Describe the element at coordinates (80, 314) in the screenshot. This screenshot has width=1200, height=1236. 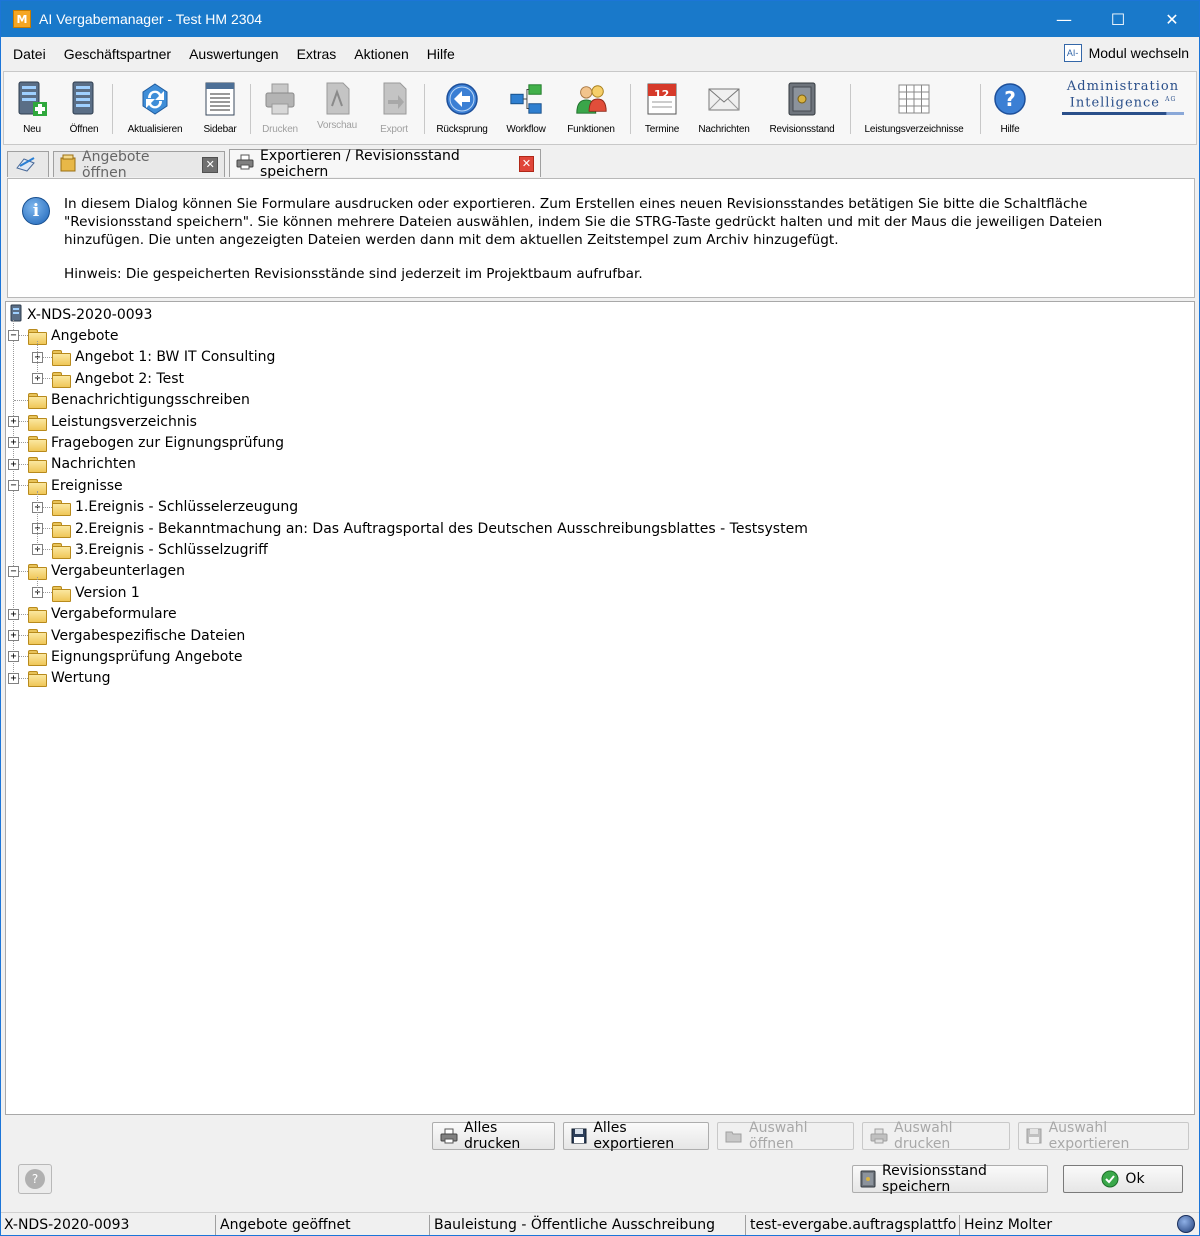
I see `tree-root: X-NDS-2020-0093` at that location.